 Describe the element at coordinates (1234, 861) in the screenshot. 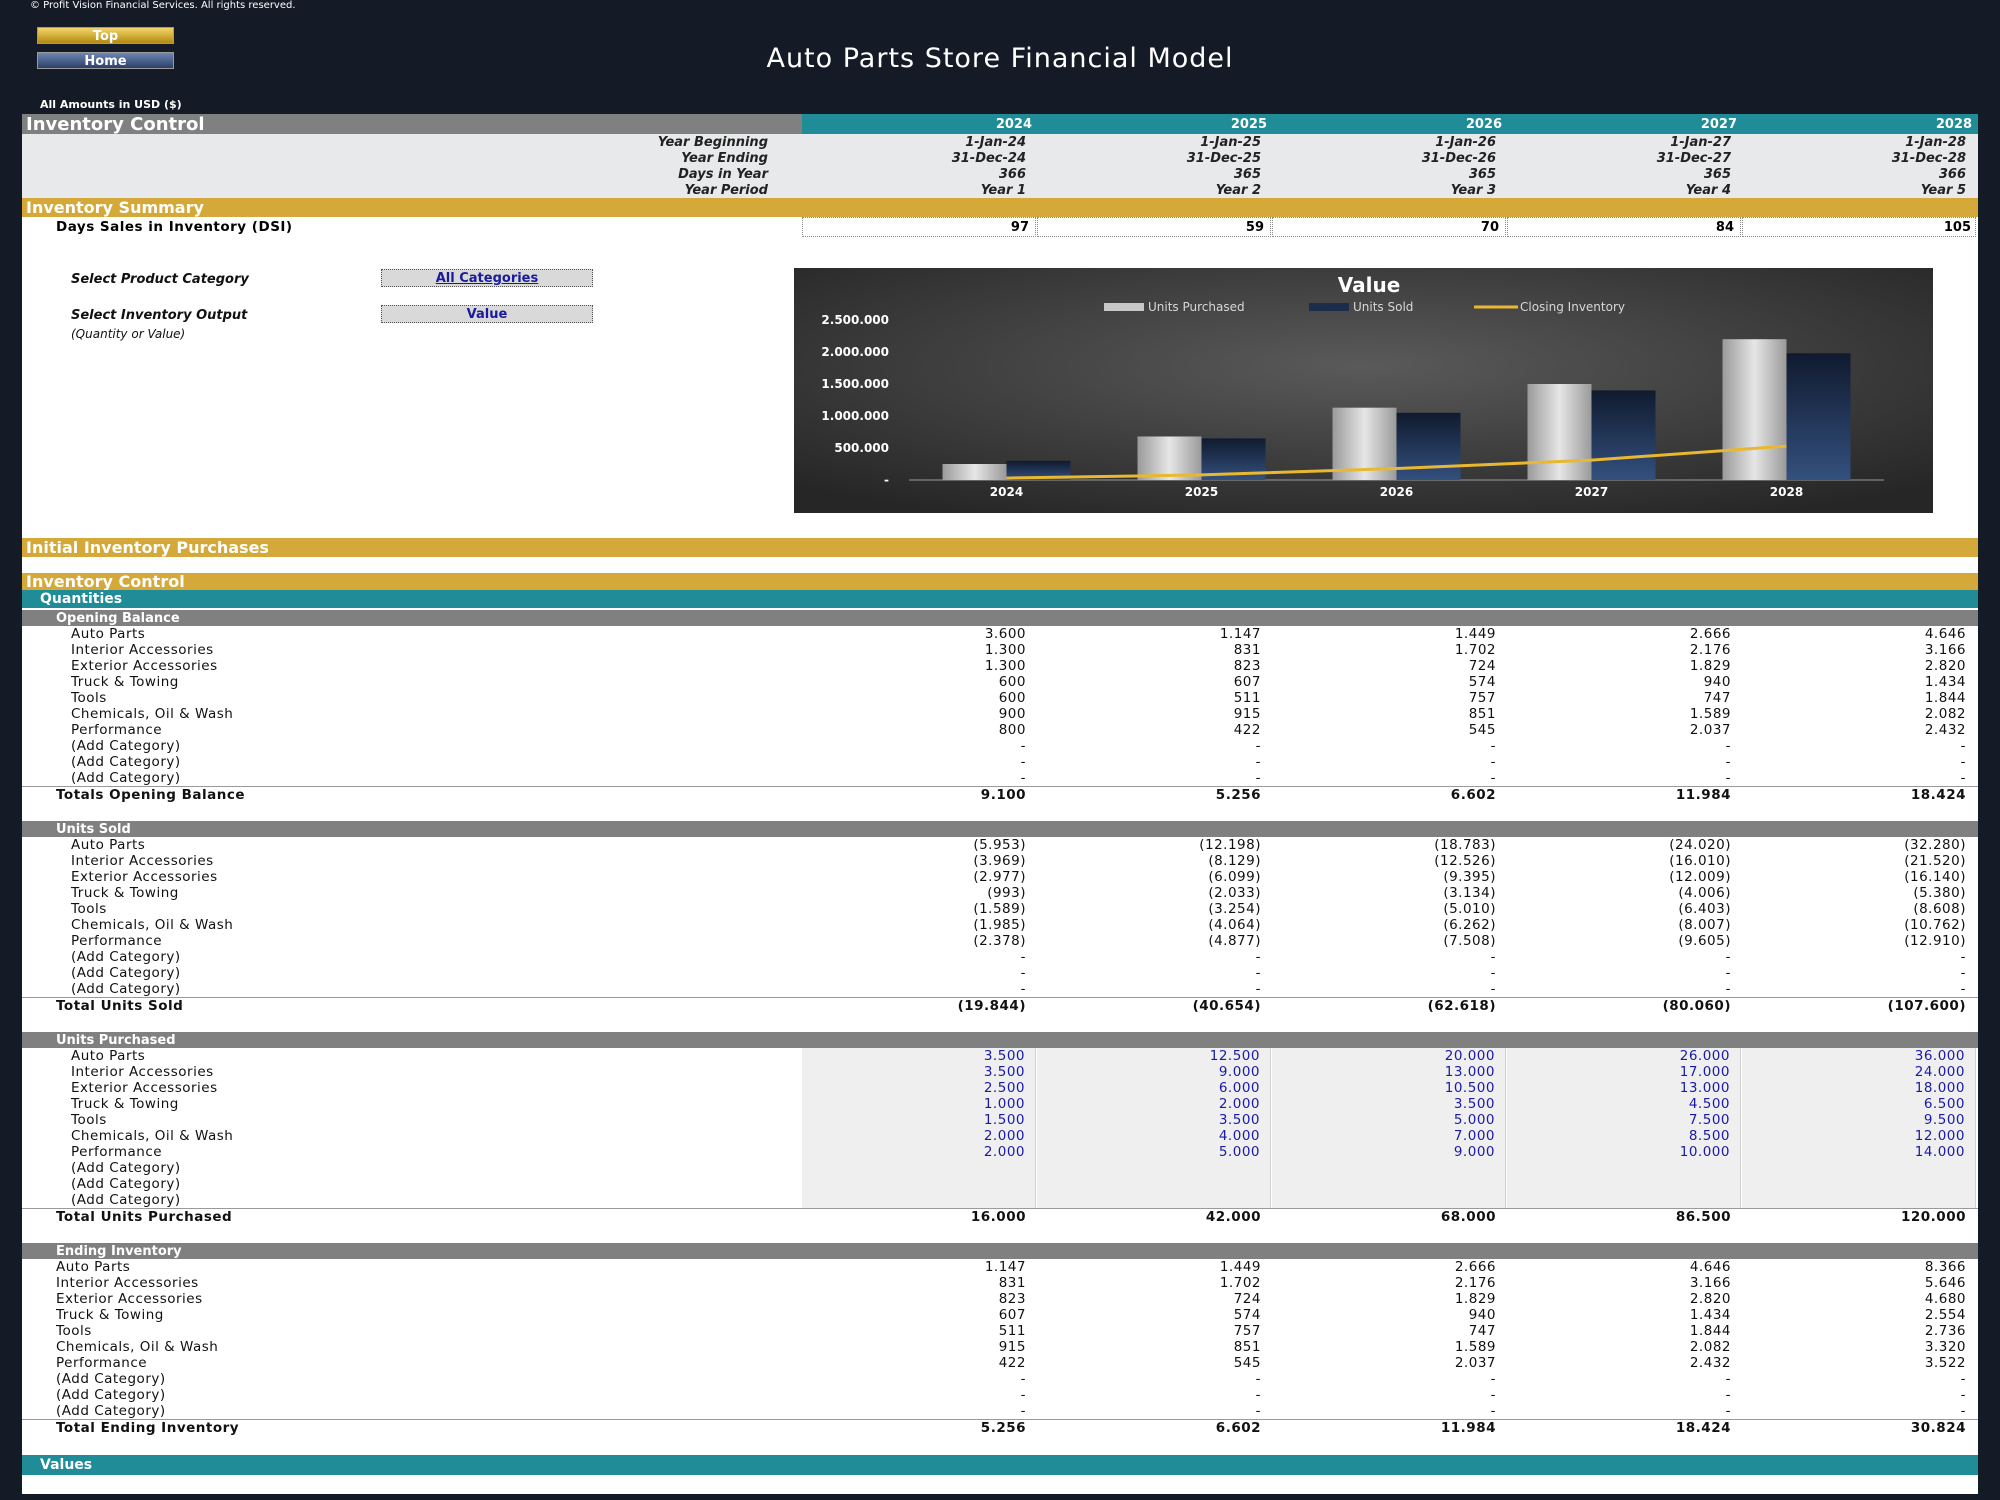

I see `row-value: (8.129)` at that location.